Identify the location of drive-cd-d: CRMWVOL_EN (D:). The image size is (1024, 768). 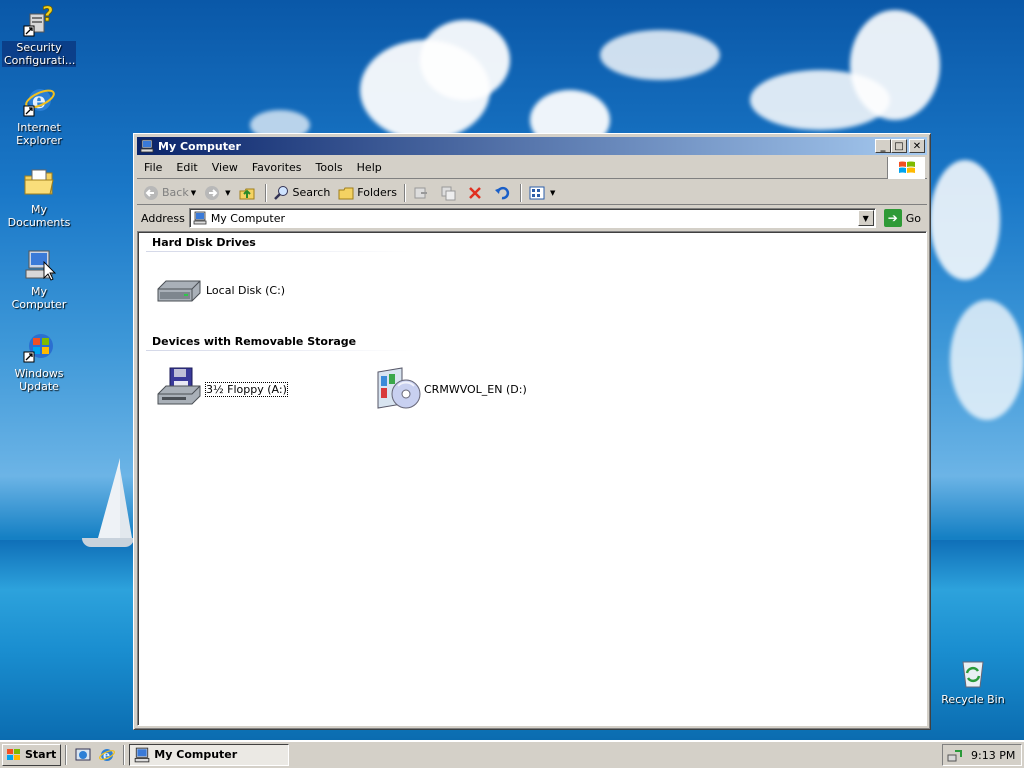
(449, 389).